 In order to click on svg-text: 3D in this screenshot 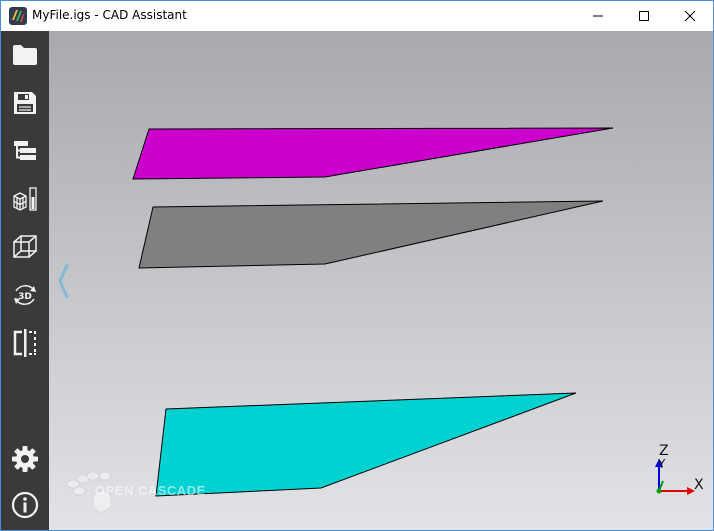, I will do `click(25, 297)`.